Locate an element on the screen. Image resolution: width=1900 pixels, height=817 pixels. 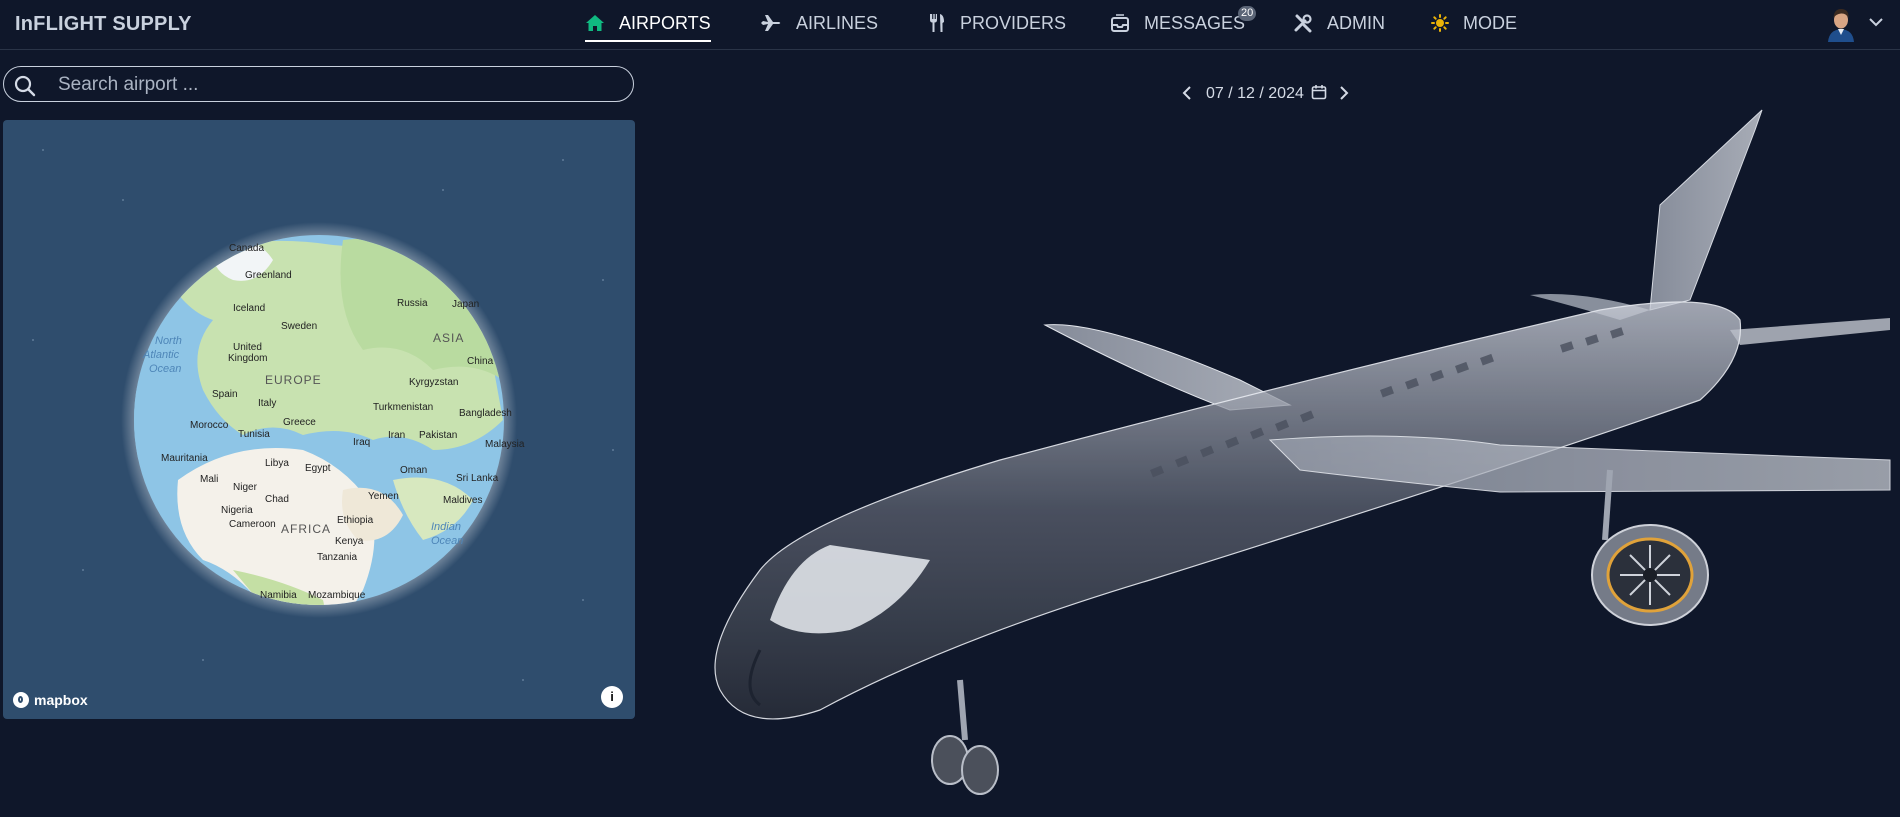
map-label-maldives: Maldives is located at coordinates (462, 500).